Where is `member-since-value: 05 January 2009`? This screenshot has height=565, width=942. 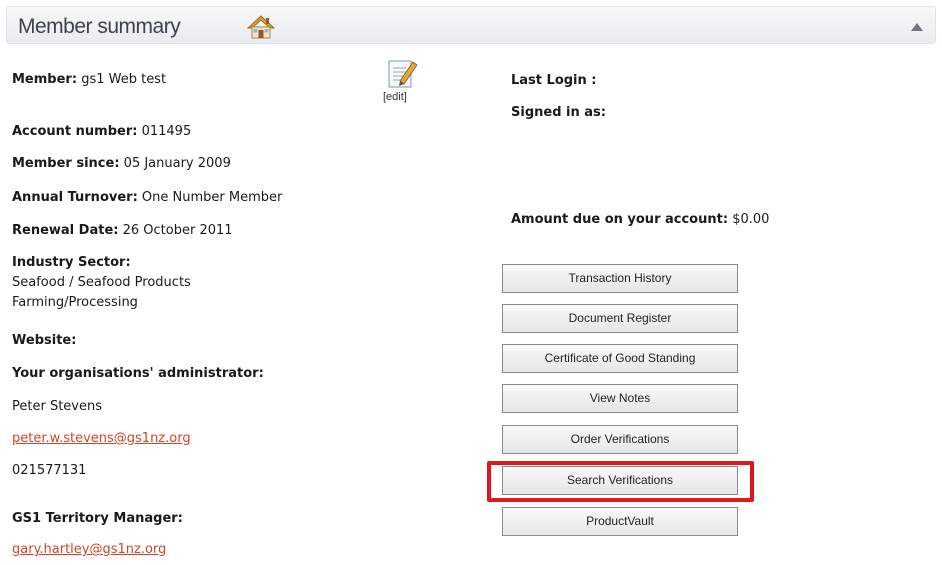
member-since-value: 05 January 2009 is located at coordinates (177, 163).